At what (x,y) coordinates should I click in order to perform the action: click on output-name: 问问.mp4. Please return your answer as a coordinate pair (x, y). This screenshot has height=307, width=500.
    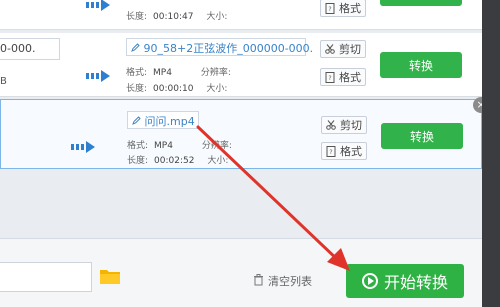
    Looking at the image, I should click on (169, 121).